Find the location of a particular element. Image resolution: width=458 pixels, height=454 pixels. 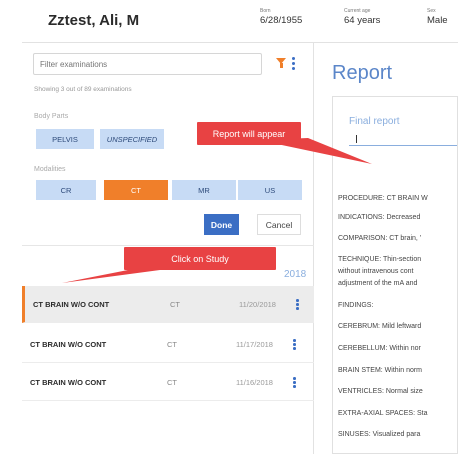

report-line: adjustment of the mA and is located at coordinates (378, 283).